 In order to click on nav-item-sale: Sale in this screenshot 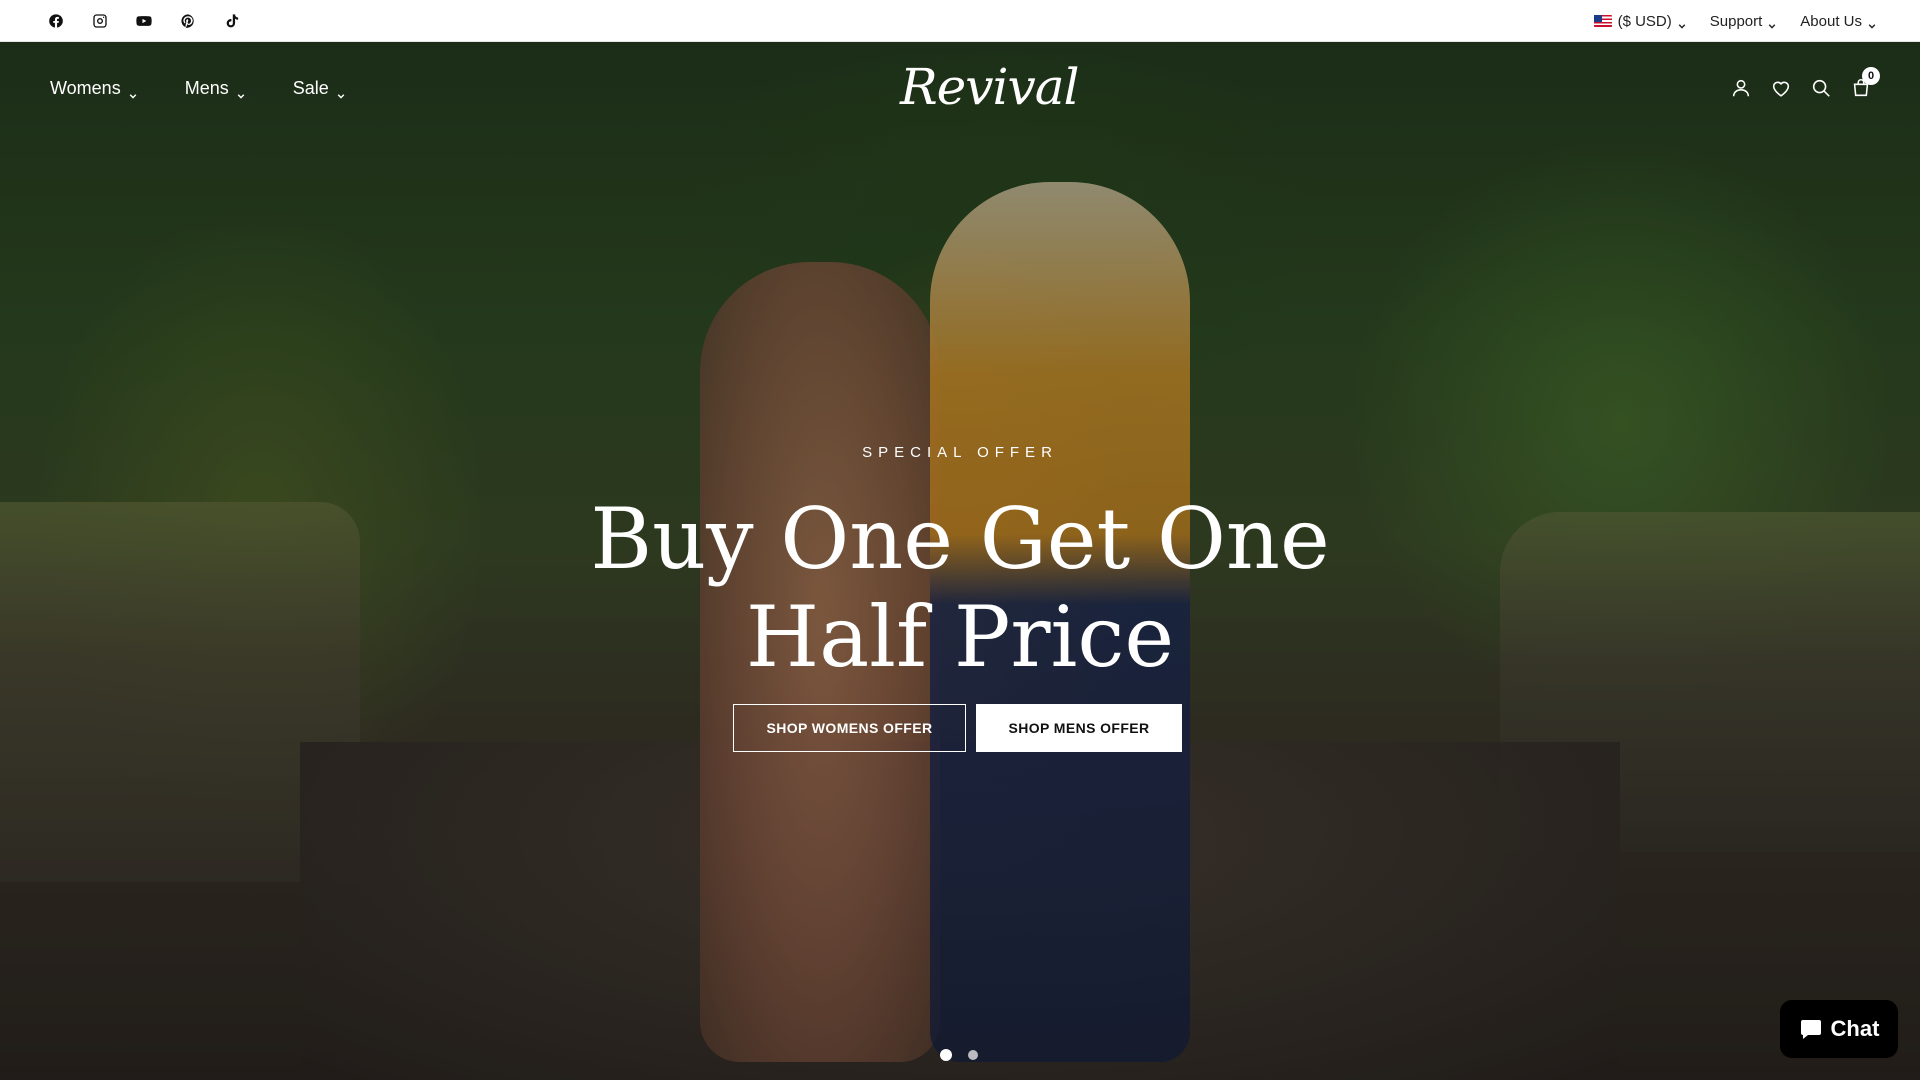, I will do `click(319, 88)`.